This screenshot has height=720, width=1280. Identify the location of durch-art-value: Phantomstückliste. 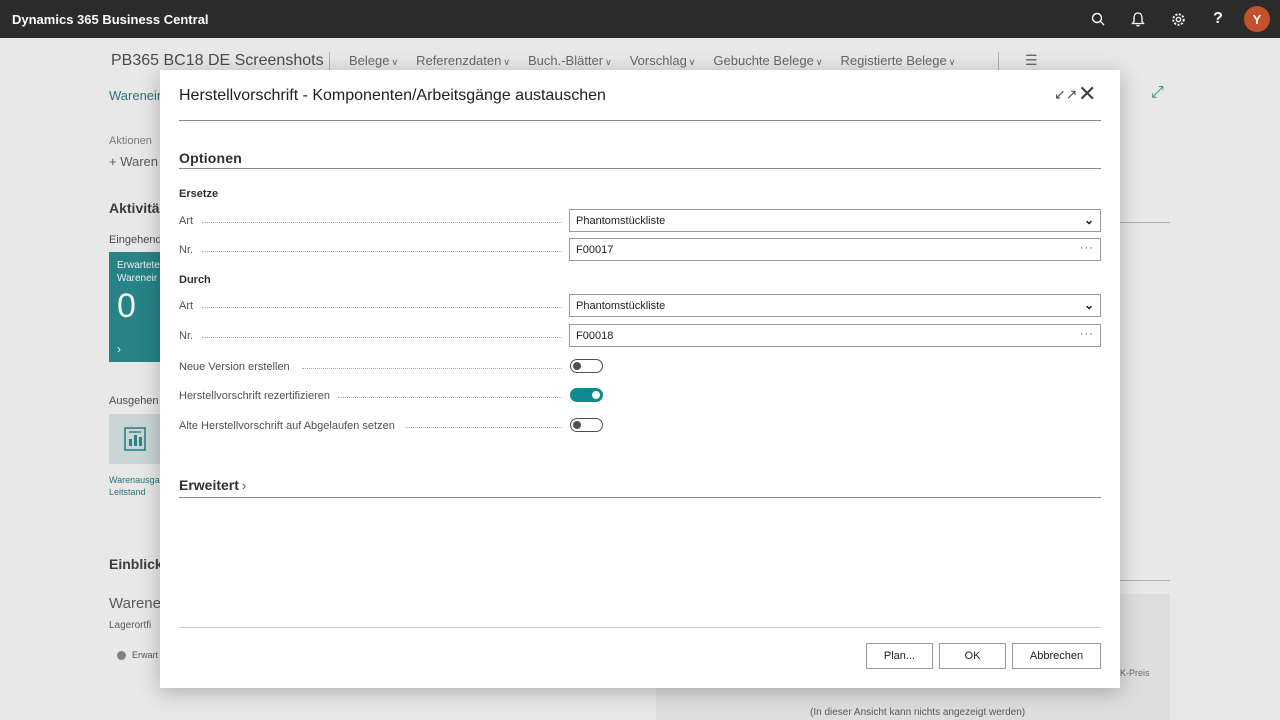
(621, 306).